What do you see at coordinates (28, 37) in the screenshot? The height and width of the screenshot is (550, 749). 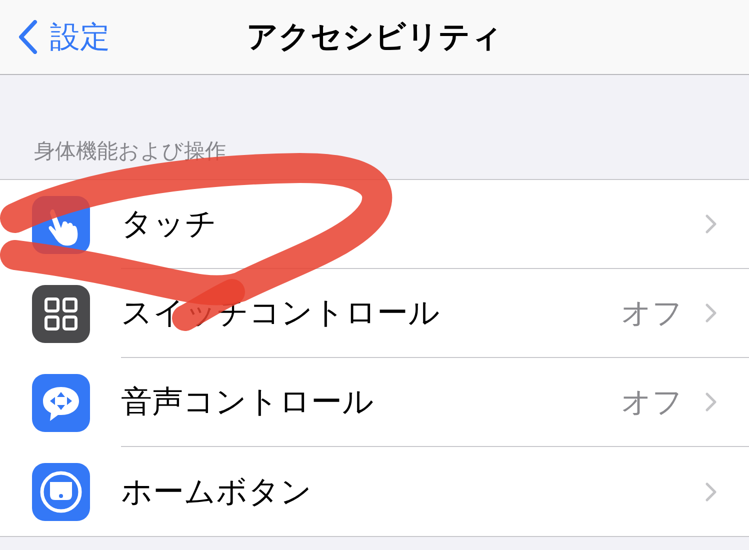 I see `back-chevron-icon` at bounding box center [28, 37].